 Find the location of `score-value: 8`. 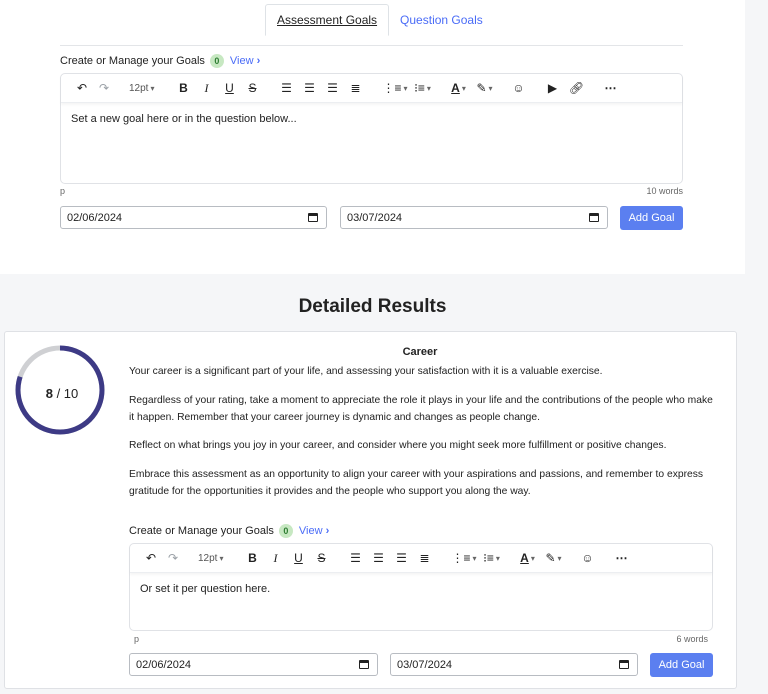

score-value: 8 is located at coordinates (49, 393).